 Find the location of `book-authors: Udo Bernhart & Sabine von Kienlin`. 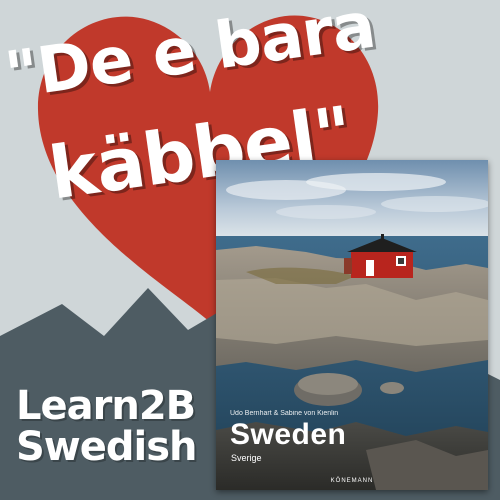

book-authors: Udo Bernhart & Sabine von Kienlin is located at coordinates (284, 413).